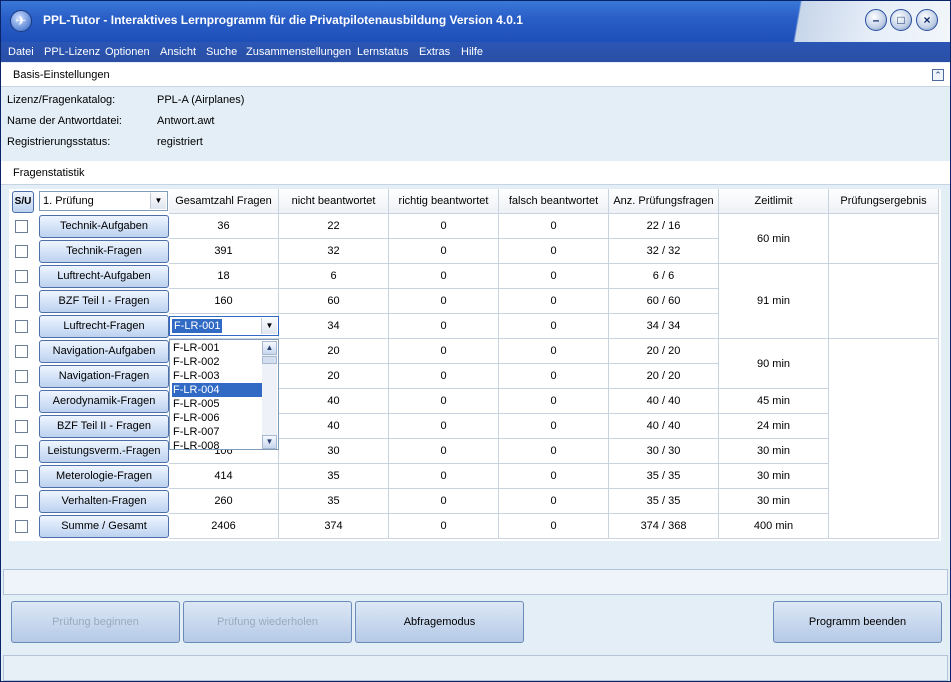 This screenshot has height=682, width=951. Describe the element at coordinates (664, 226) in the screenshot. I see `table-cell-anz: 22 / 16` at that location.